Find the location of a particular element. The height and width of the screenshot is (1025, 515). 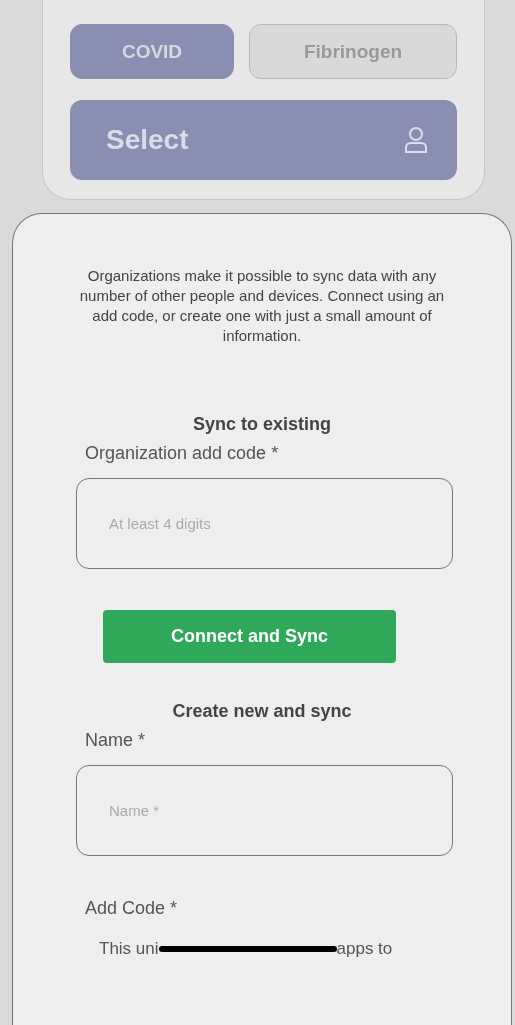

category-tab: COVID is located at coordinates (152, 51).